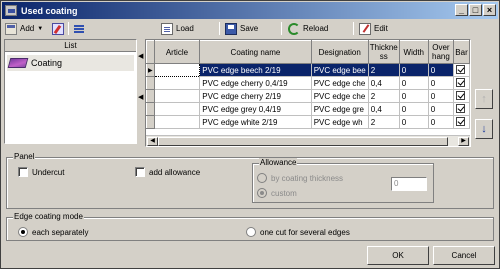 The height and width of the screenshot is (269, 500). Describe the element at coordinates (23, 172) in the screenshot. I see `undercut-checkbox-box` at that location.